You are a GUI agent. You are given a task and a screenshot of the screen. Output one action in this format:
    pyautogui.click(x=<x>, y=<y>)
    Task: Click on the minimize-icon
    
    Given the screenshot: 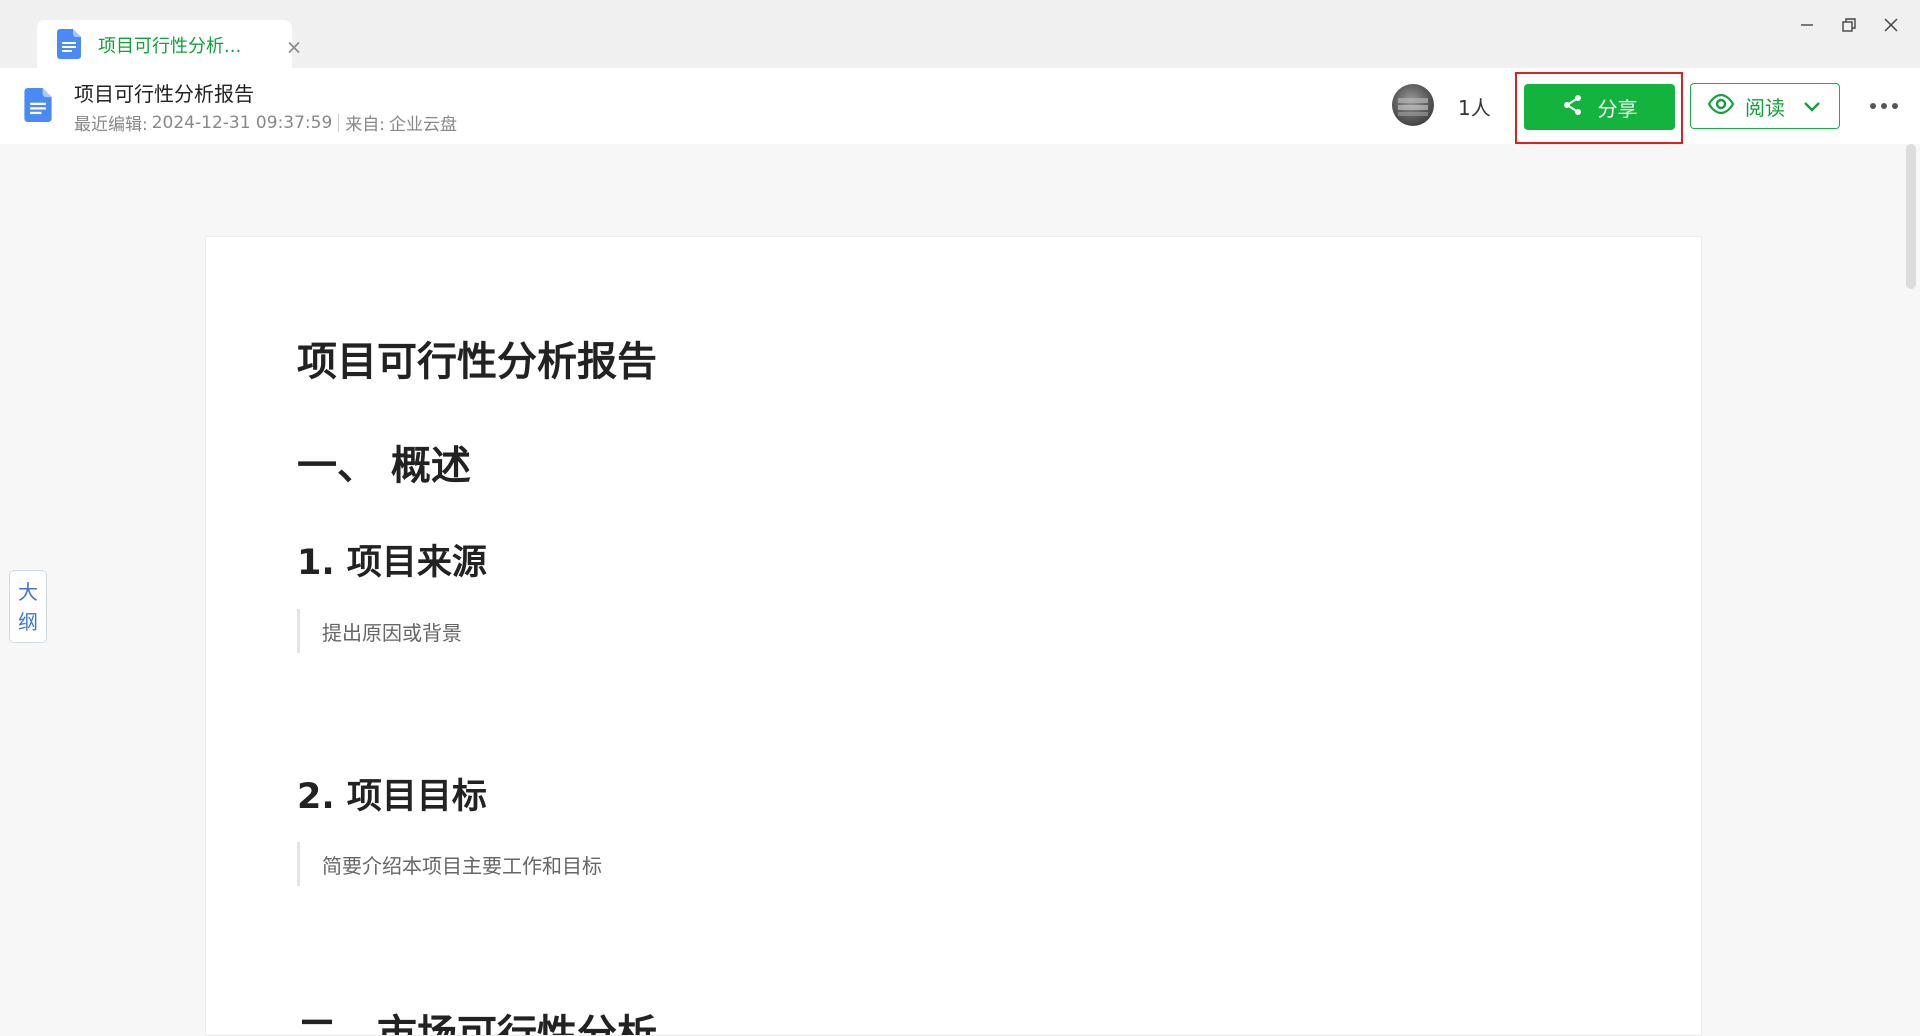 What is the action you would take?
    pyautogui.click(x=1807, y=25)
    